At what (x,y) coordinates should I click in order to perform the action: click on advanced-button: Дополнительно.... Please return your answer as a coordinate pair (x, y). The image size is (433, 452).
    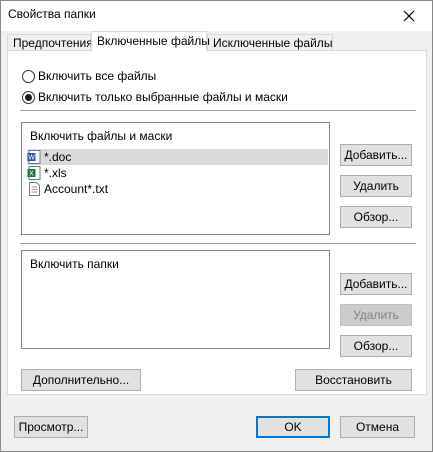
    Looking at the image, I should click on (81, 380).